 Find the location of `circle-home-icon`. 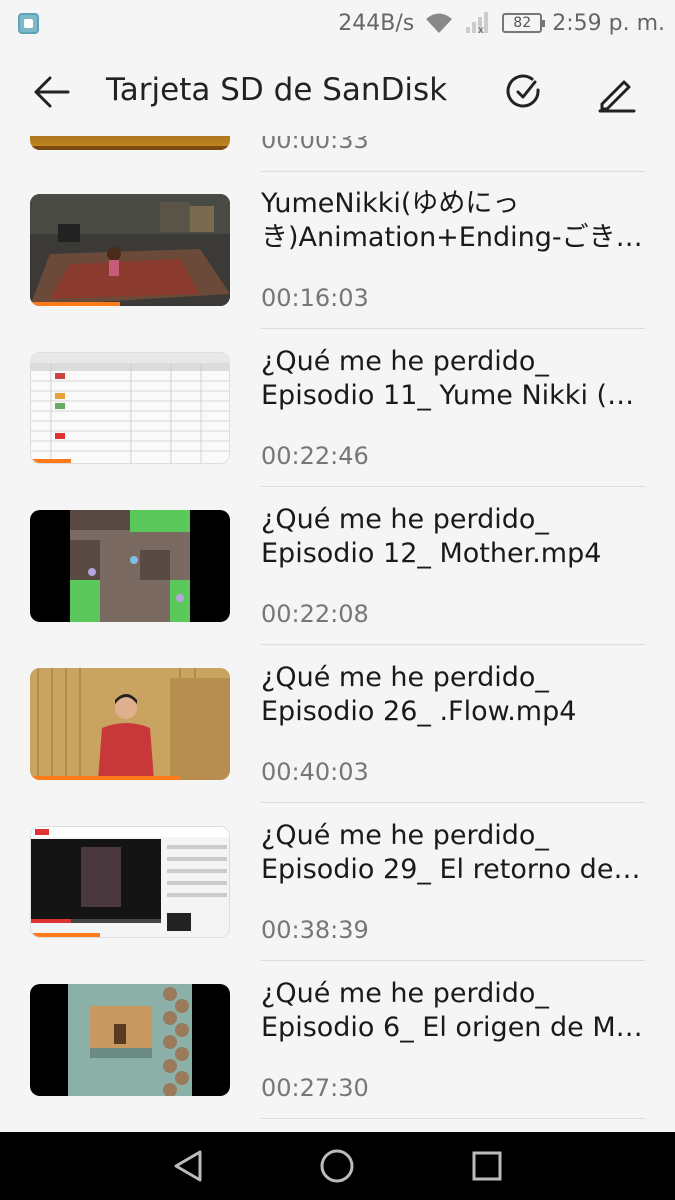

circle-home-icon is located at coordinates (337, 1166).